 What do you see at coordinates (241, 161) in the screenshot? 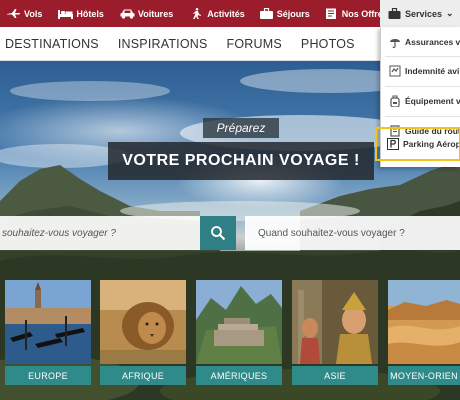
I see `hero-title: VOTRE PROCHAIN VOYAGE !` at bounding box center [241, 161].